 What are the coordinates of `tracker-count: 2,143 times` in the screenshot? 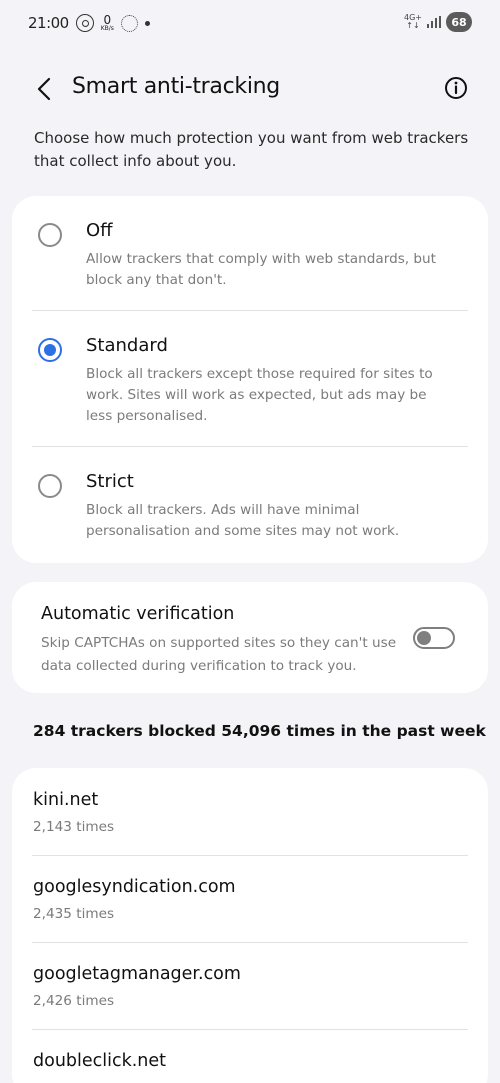 It's located at (74, 827).